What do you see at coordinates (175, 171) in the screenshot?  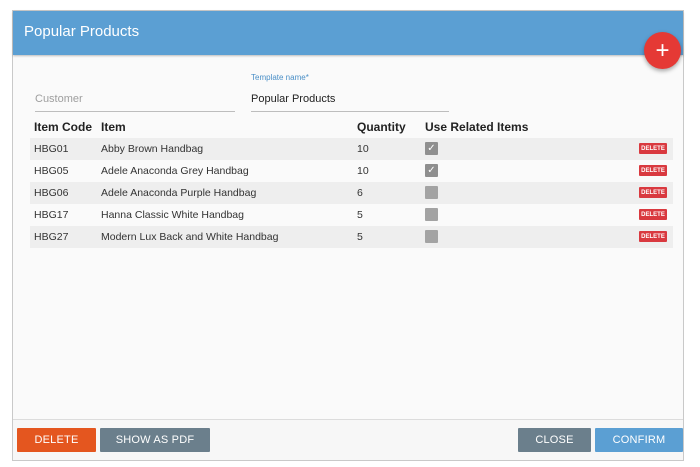 I see `item-name-cell: Adele Anaconda Grey Handbag` at bounding box center [175, 171].